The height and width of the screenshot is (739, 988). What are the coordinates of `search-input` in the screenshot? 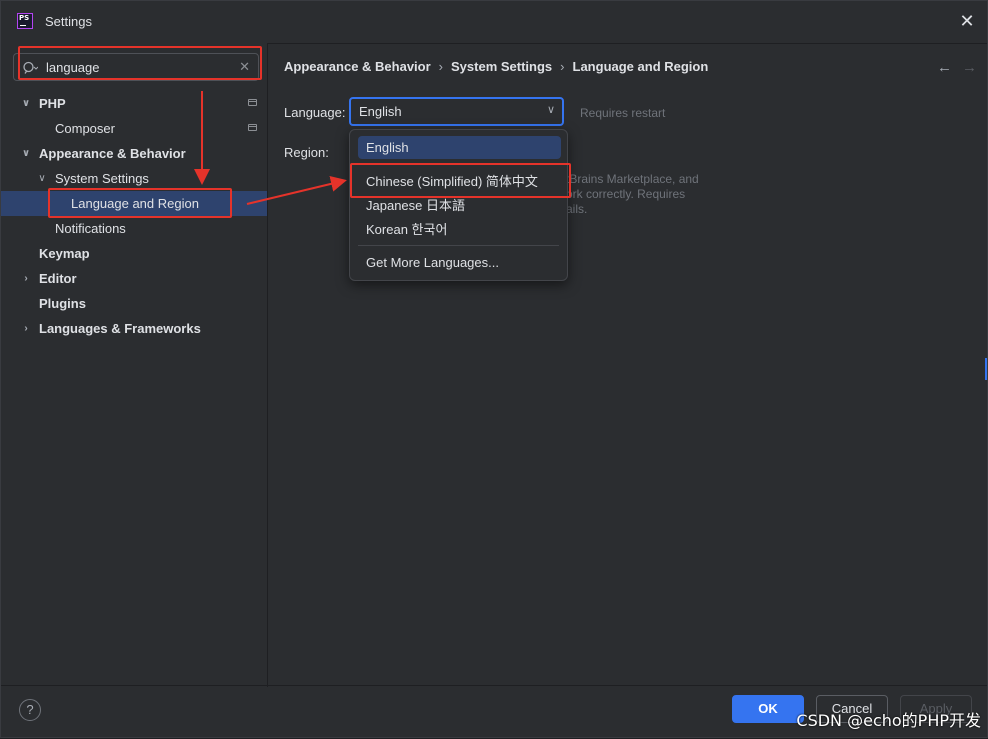 It's located at (136, 67).